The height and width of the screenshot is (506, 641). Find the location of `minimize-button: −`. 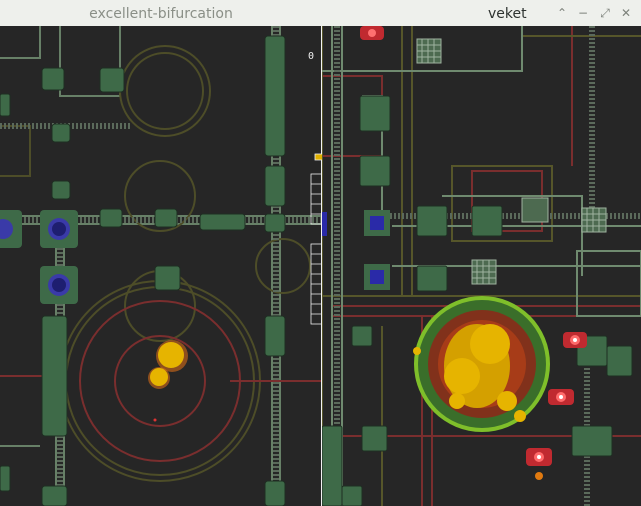

minimize-button: − is located at coordinates (583, 13).